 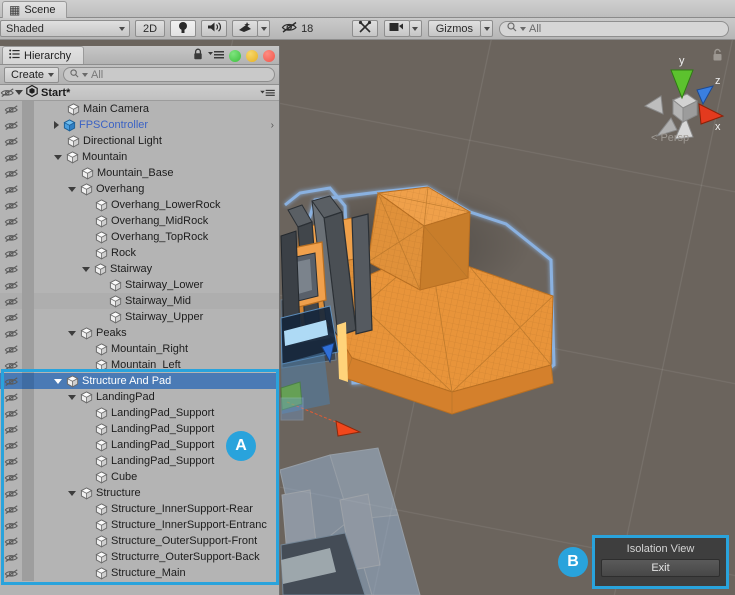 What do you see at coordinates (139, 285) in the screenshot?
I see `hierarchy-item-stairway-lower: Stairway_Lower` at bounding box center [139, 285].